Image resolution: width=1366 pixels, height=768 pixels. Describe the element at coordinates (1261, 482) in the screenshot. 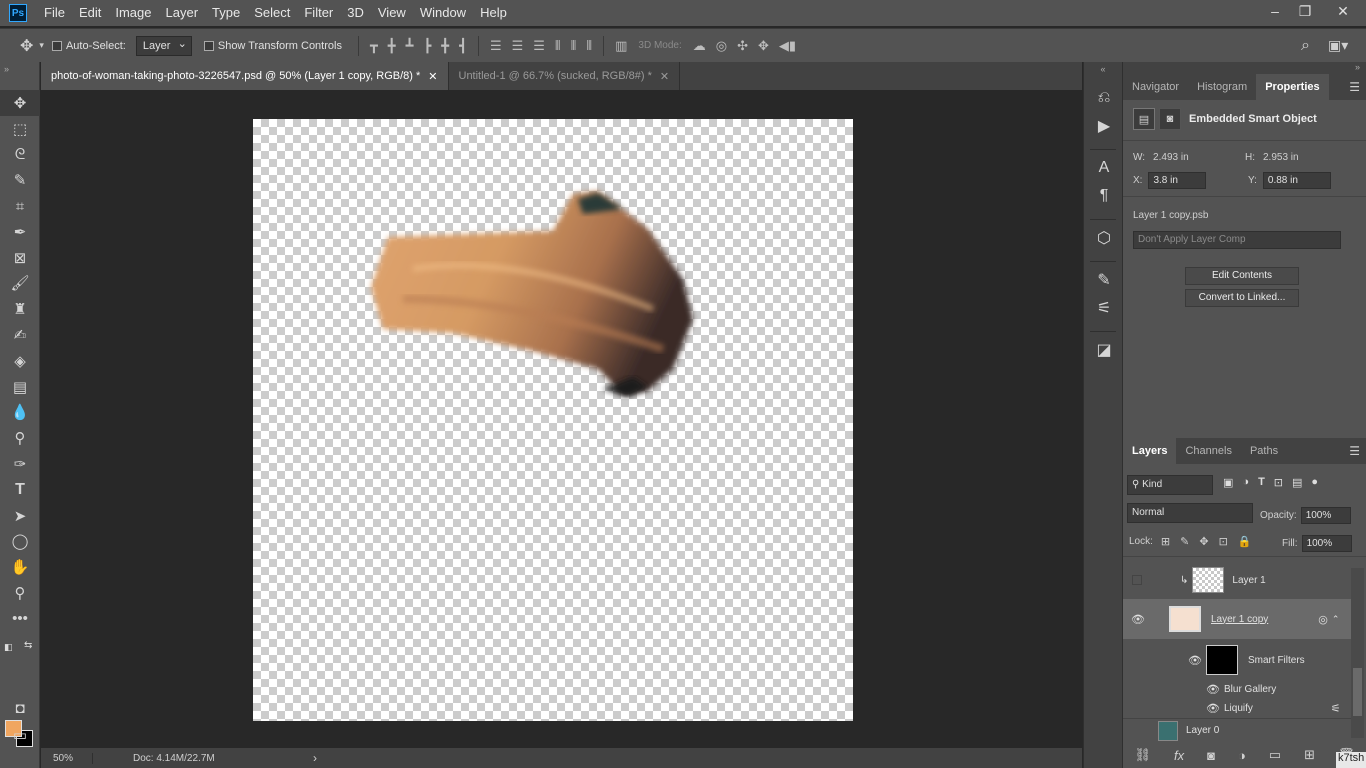

I see `type-filter-icon: T` at that location.